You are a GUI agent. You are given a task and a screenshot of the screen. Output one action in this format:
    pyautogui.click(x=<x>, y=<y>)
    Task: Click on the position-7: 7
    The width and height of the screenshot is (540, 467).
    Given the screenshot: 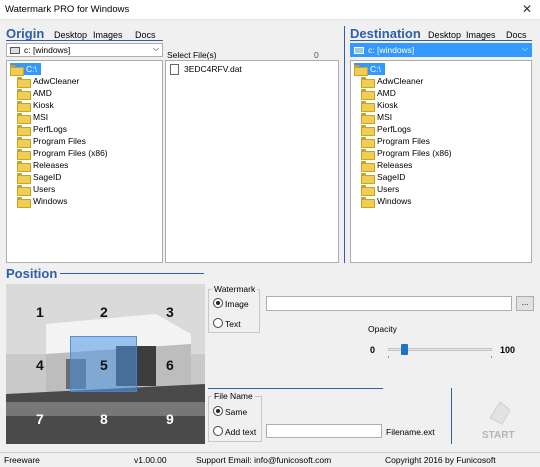 What is the action you would take?
    pyautogui.click(x=40, y=419)
    